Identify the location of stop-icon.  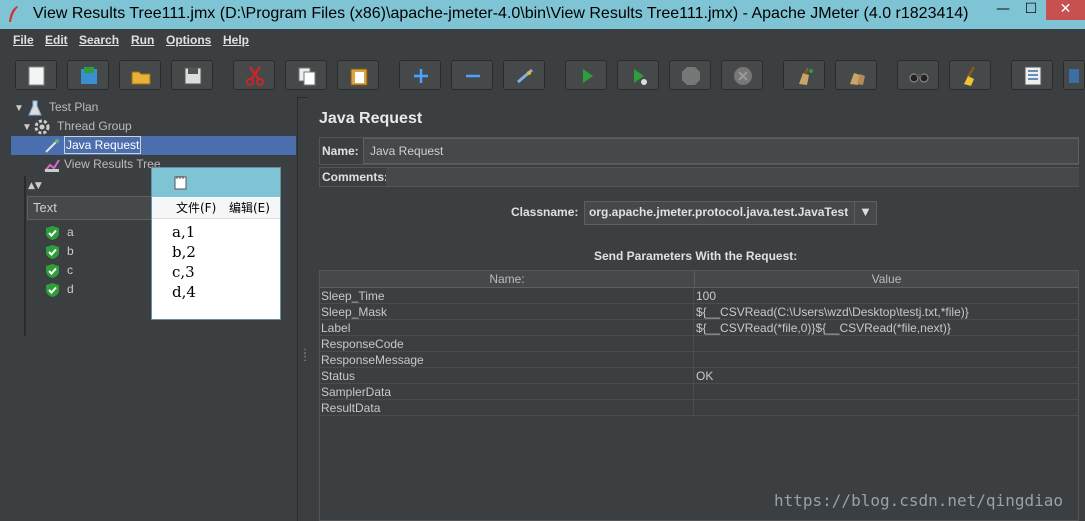
(691, 76).